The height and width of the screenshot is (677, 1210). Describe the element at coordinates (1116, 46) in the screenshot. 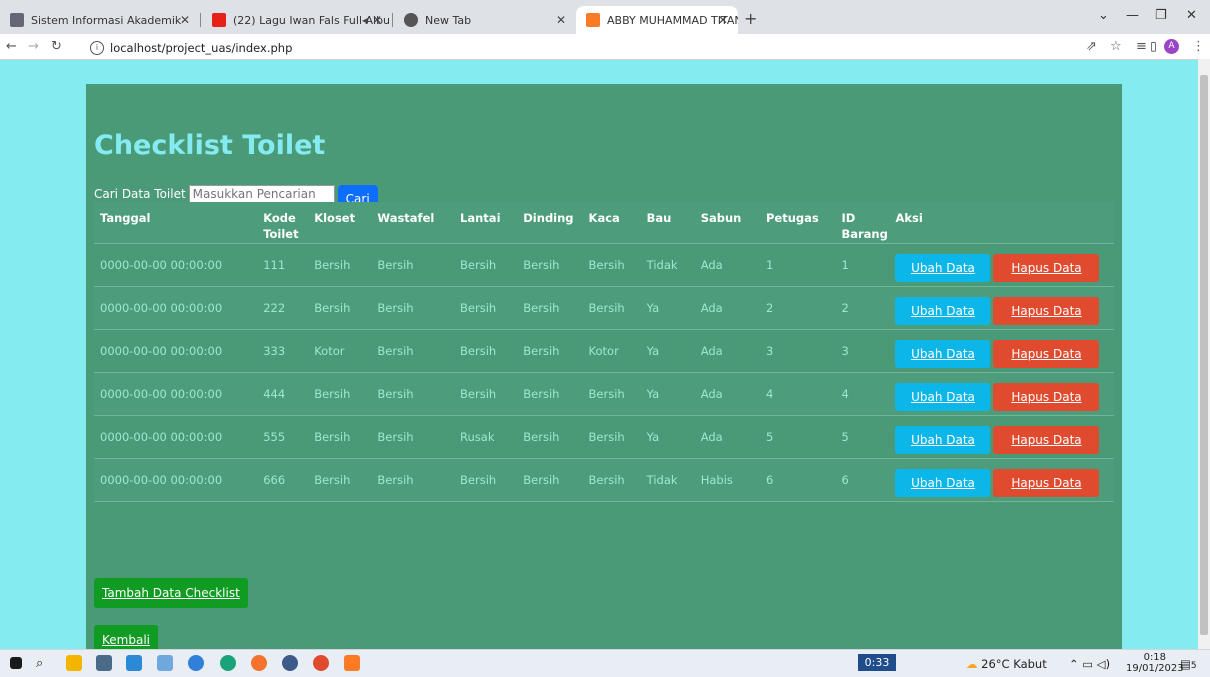

I see `bookmark-star-icon: ☆` at that location.